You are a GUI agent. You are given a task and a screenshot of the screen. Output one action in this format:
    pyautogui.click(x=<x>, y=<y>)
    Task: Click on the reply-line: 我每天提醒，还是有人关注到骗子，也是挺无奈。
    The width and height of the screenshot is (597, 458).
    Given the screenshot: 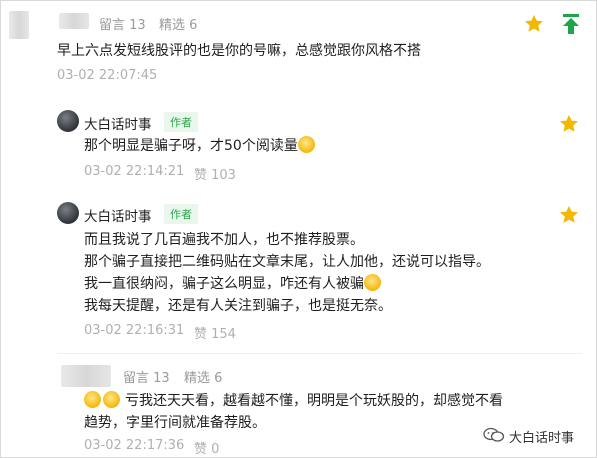 What is the action you would take?
    pyautogui.click(x=238, y=306)
    